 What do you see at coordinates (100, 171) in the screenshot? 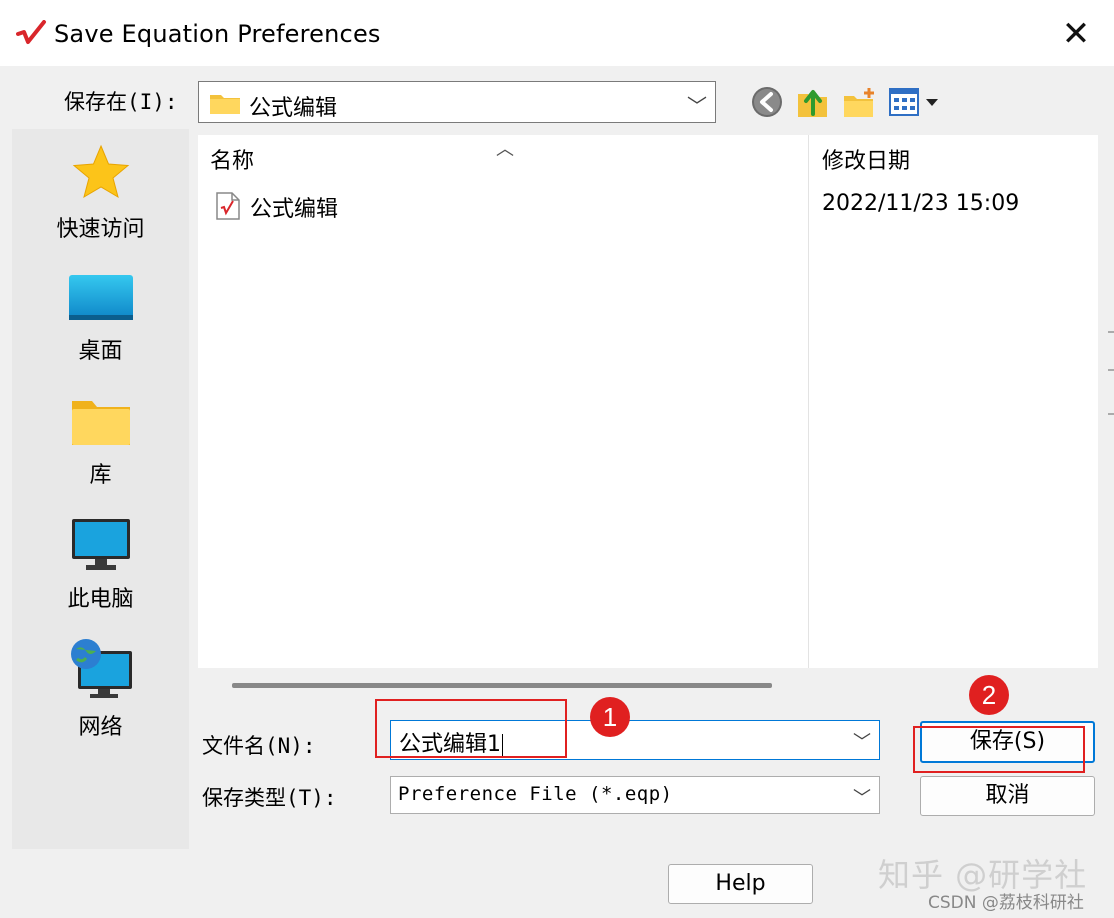
I see `star-icon` at bounding box center [100, 171].